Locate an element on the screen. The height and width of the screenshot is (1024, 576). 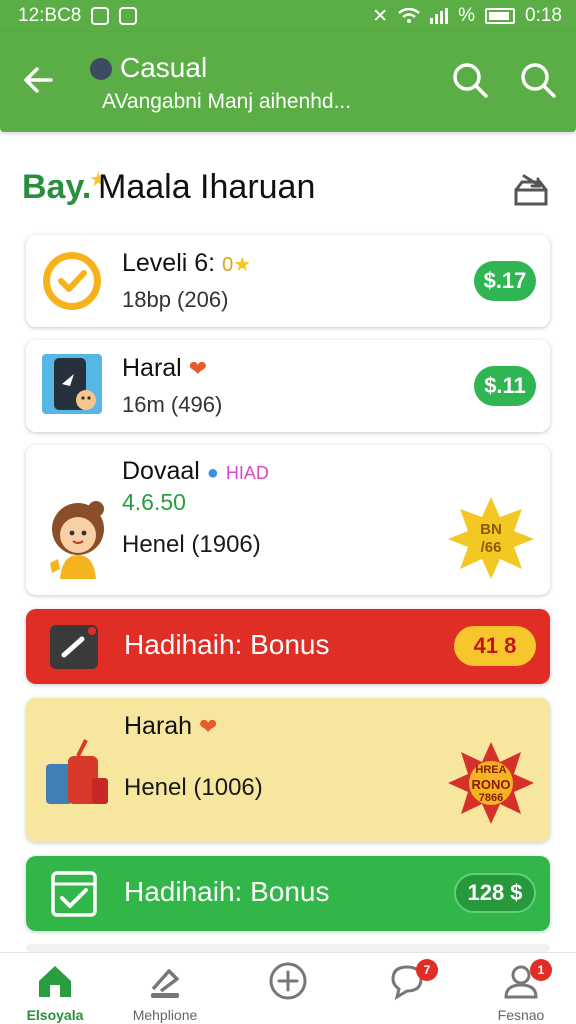
header-title: Casual is located at coordinates (164, 67).